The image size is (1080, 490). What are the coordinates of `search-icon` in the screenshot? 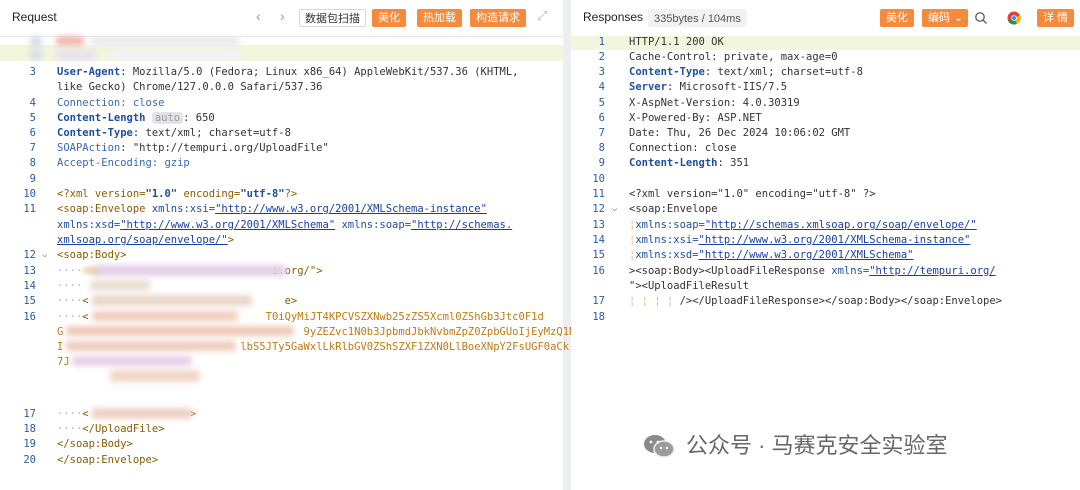 It's located at (981, 18).